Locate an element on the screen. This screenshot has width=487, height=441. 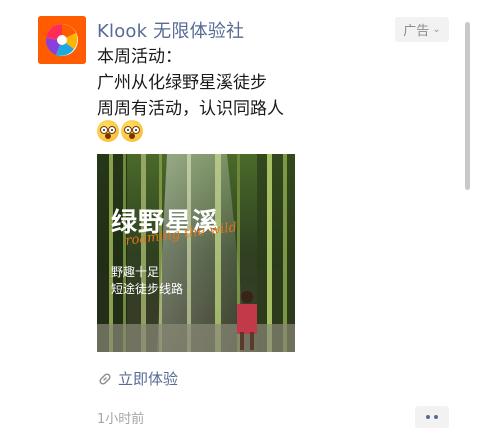
link-icon is located at coordinates (105, 378).